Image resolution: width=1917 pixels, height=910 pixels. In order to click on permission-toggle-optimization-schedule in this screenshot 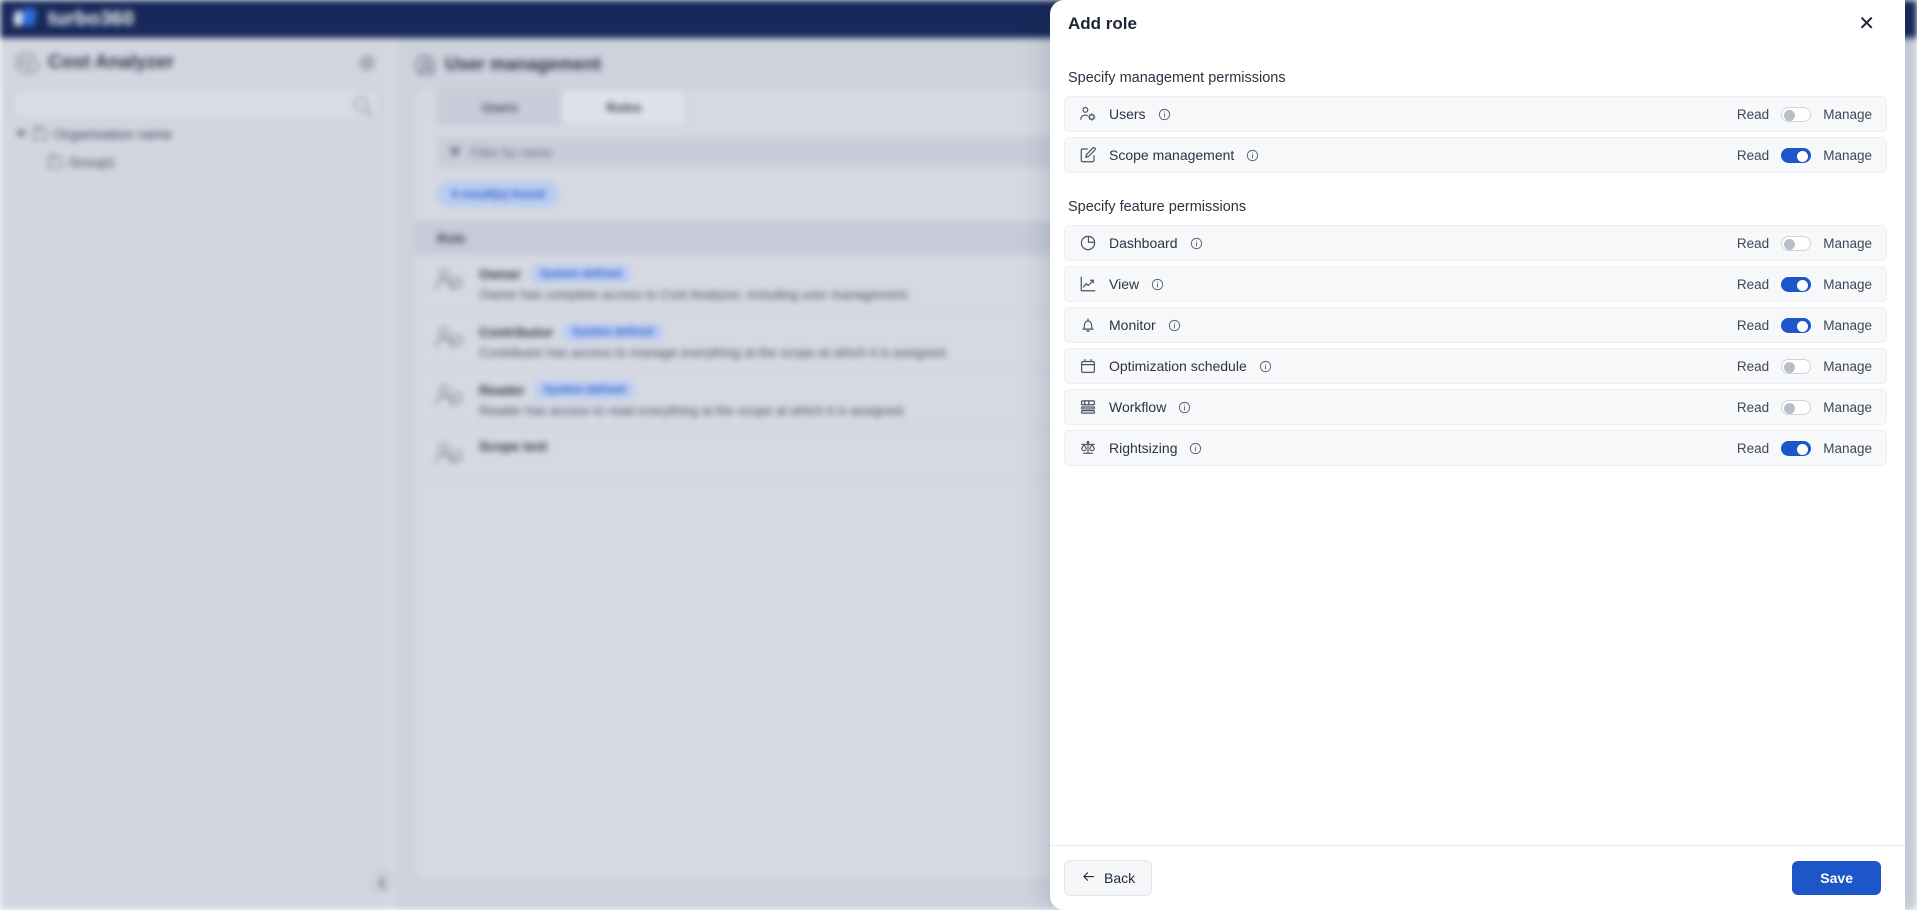, I will do `click(1796, 366)`.